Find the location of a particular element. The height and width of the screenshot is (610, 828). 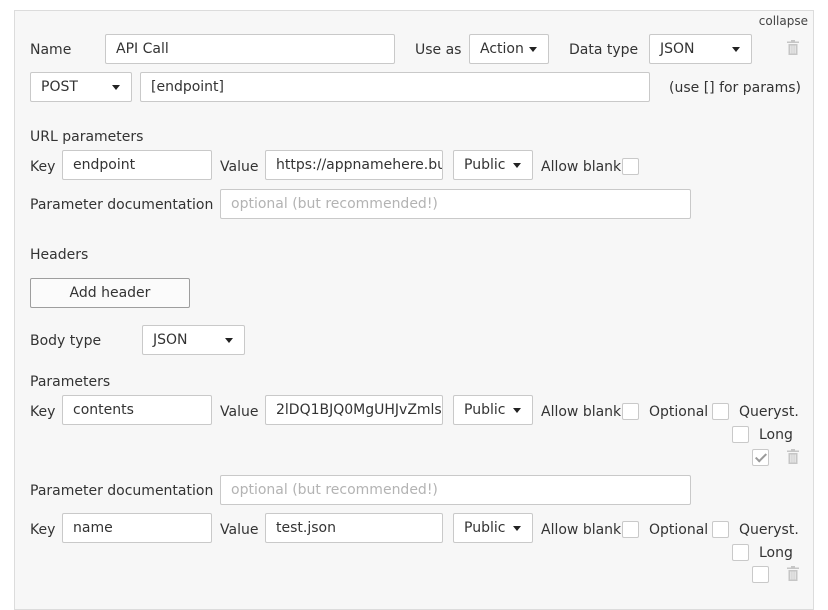

name-input: API Call is located at coordinates (250, 49).